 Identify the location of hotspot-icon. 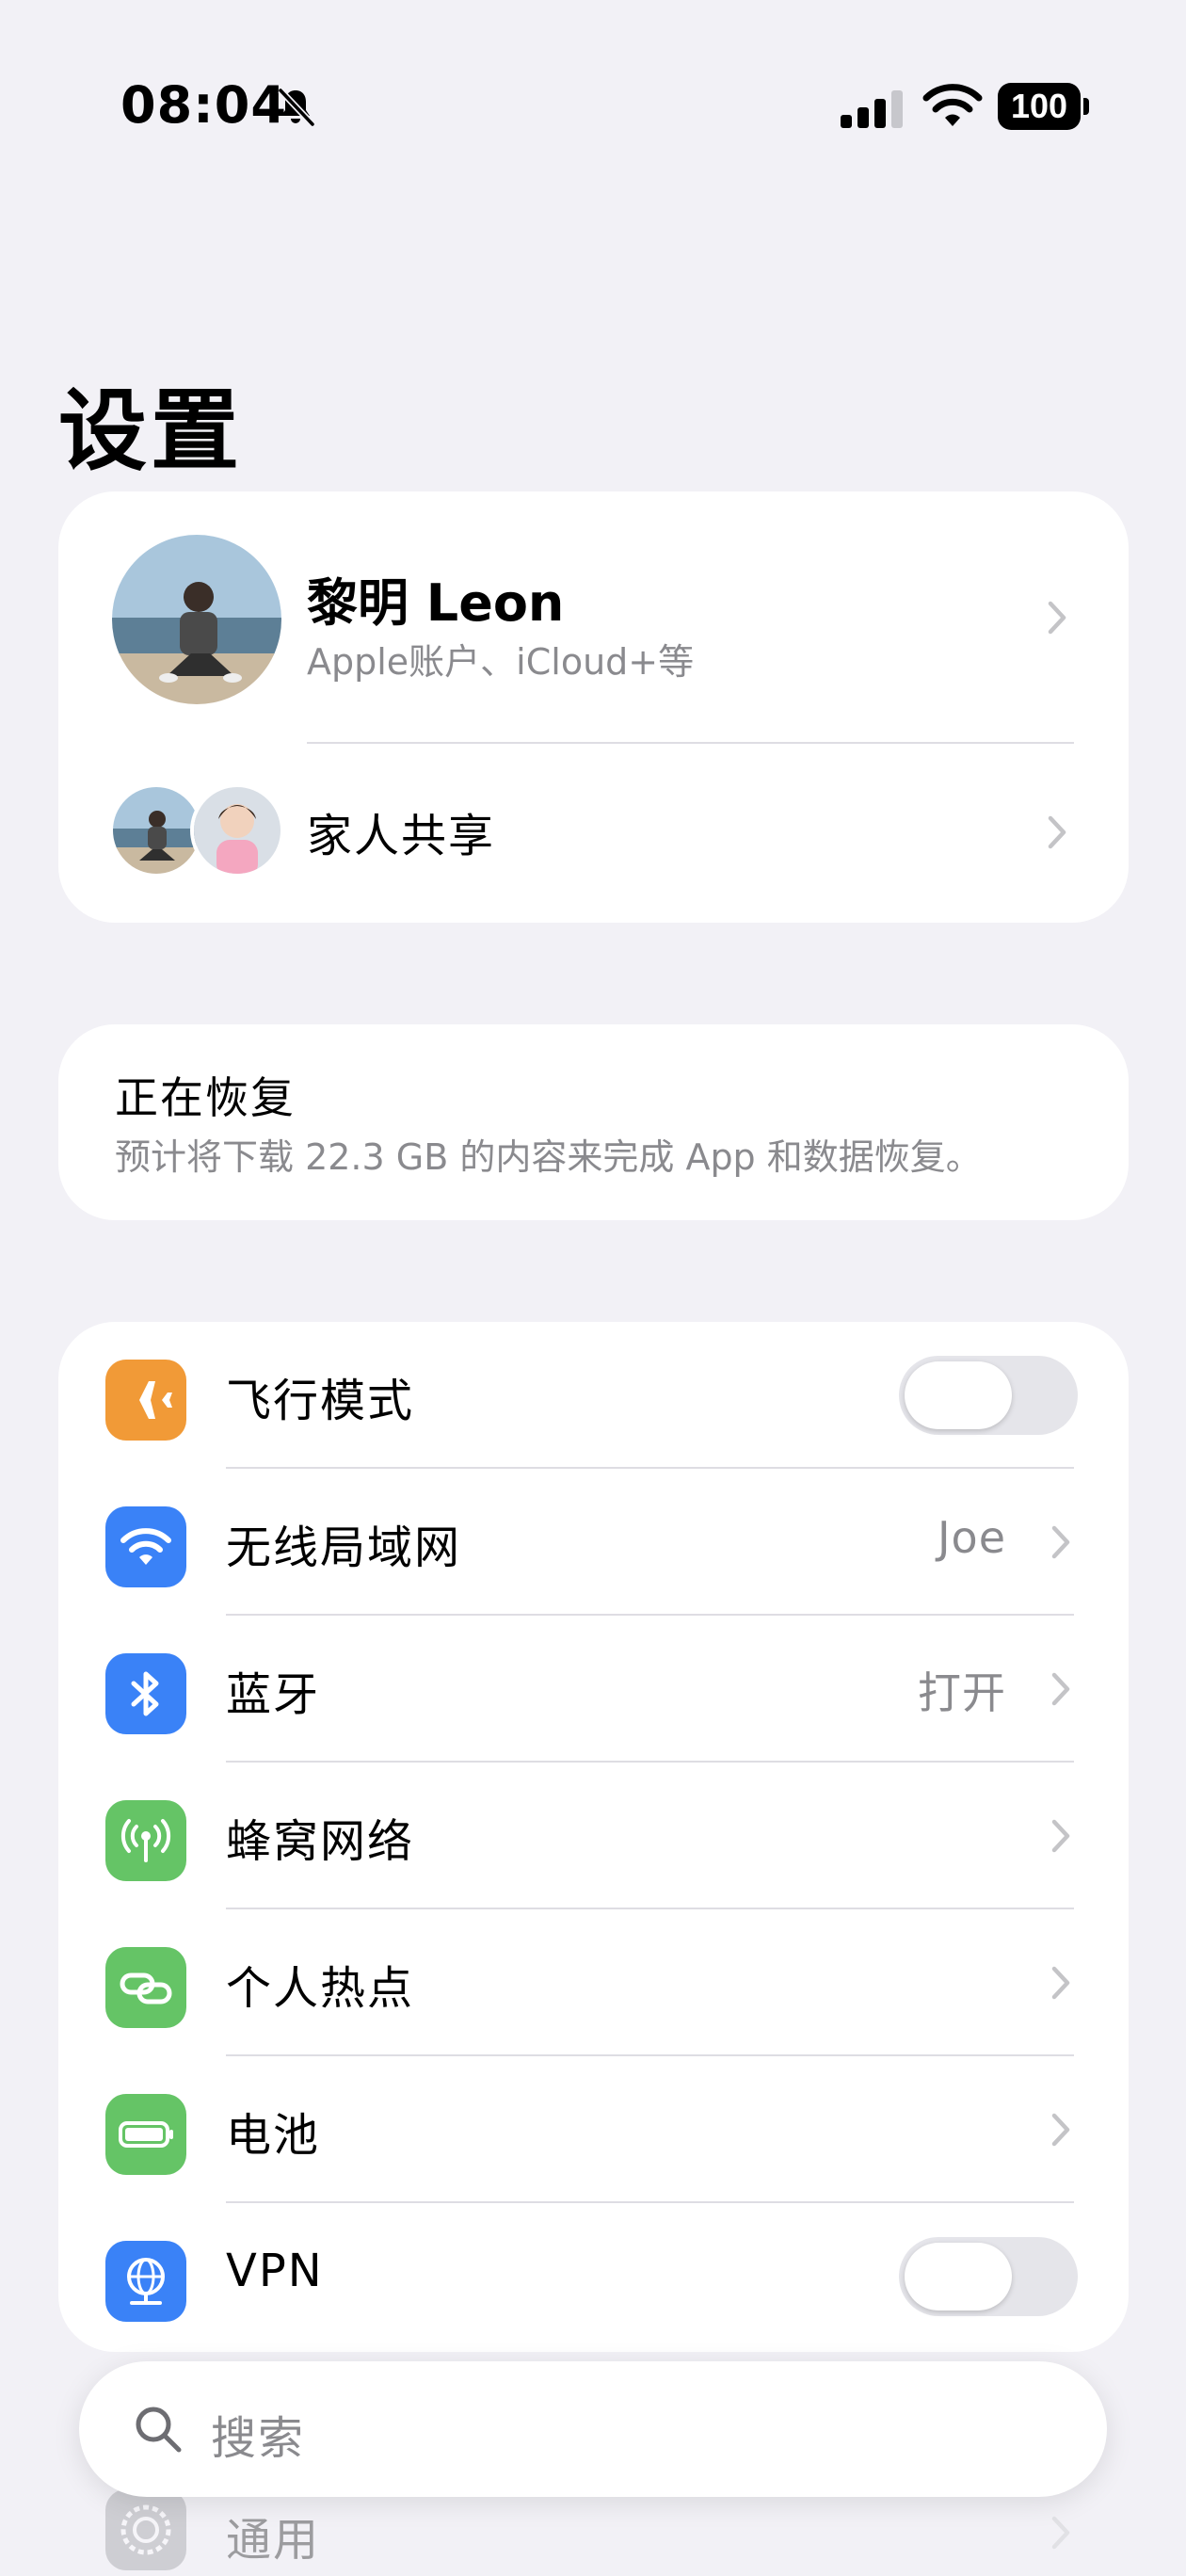
(145, 1987).